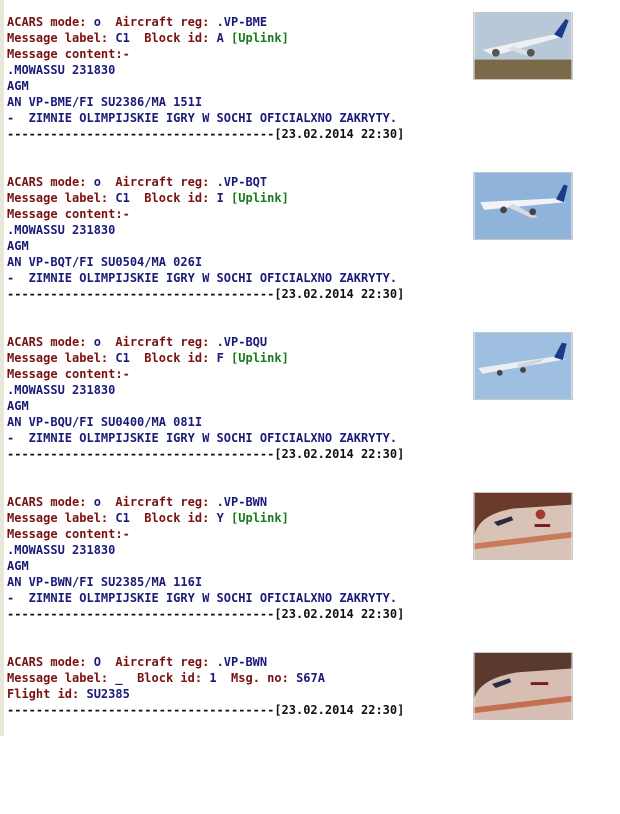 The height and width of the screenshot is (814, 620). Describe the element at coordinates (105, 422) in the screenshot. I see `content-line: AN VP-BQU/FI SU0400/MA 081I` at that location.